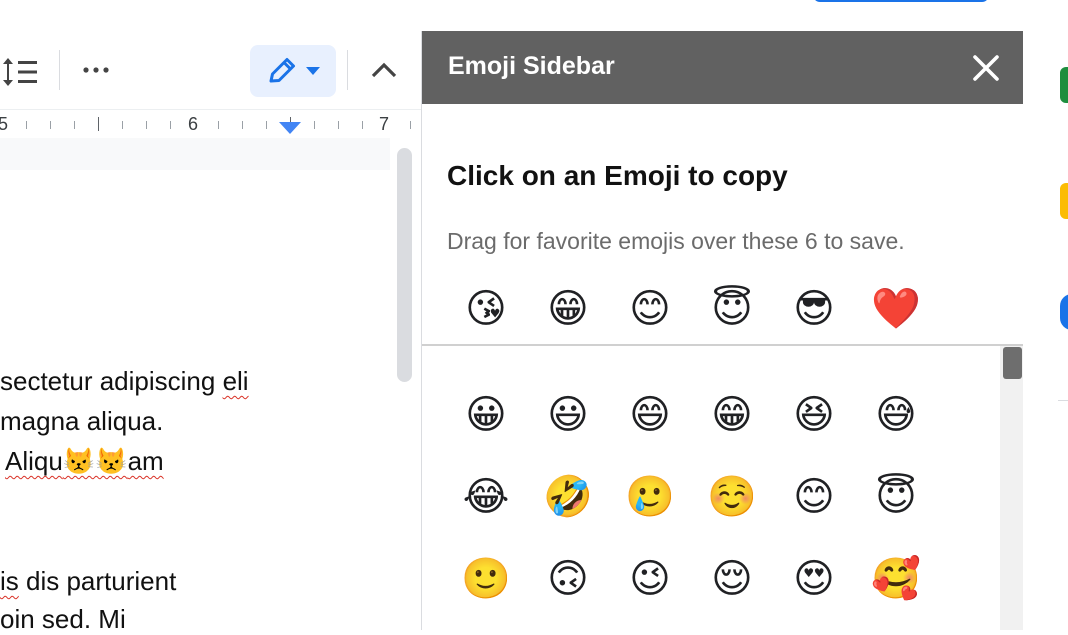  Describe the element at coordinates (1011, 488) in the screenshot. I see `emoji-grid-scrollbar` at that location.